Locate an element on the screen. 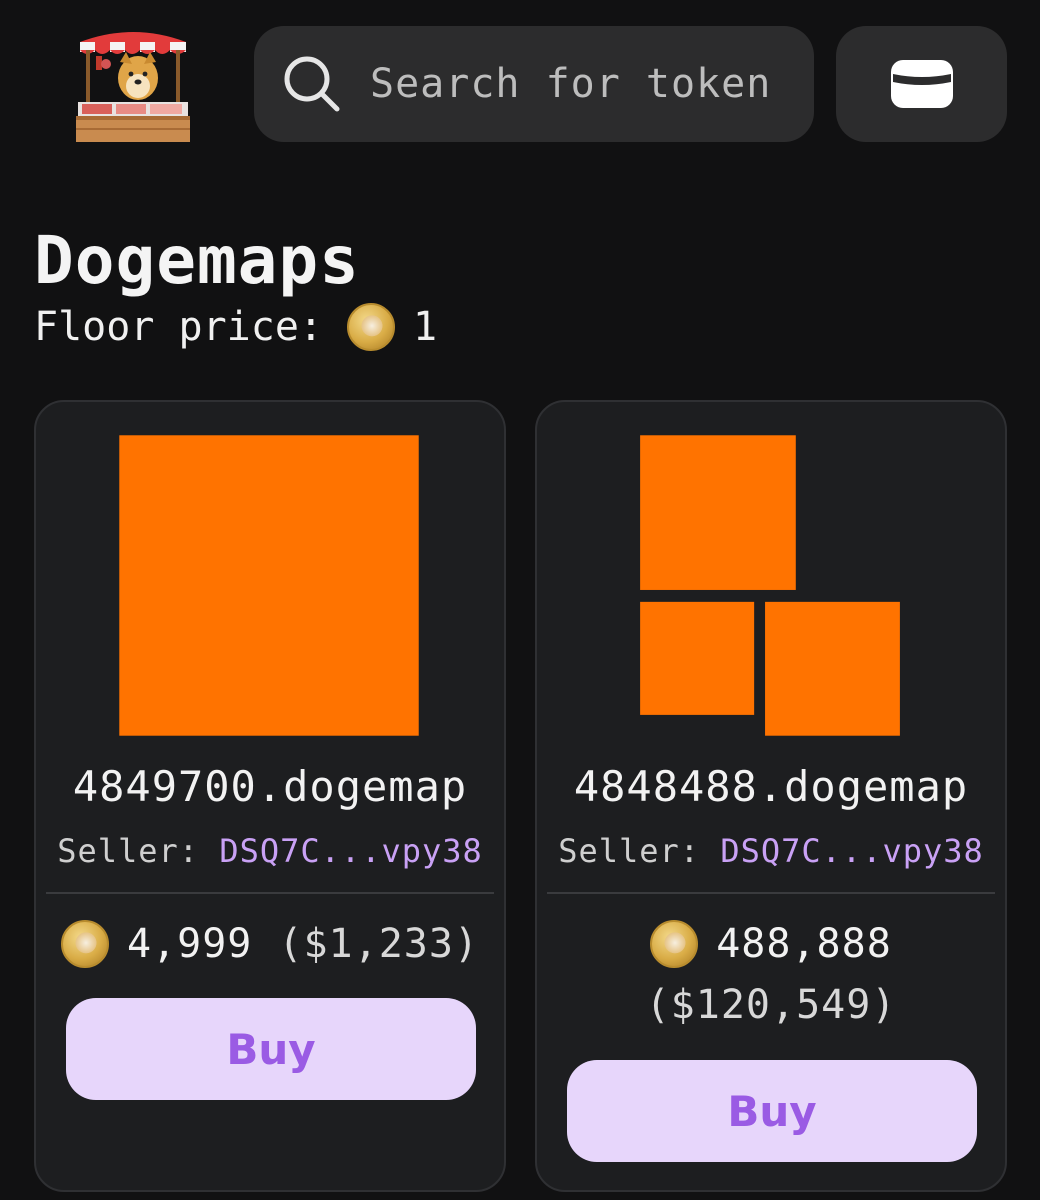  wallet-button is located at coordinates (921, 84).